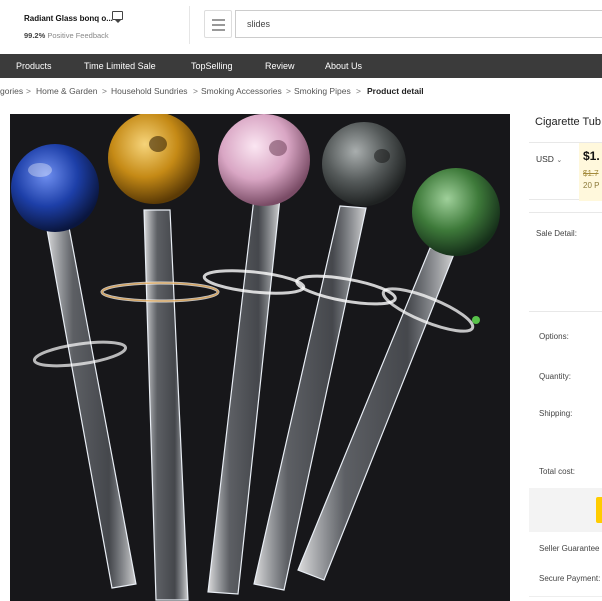 Image resolution: width=602 pixels, height=601 pixels. I want to click on search-input, so click(418, 24).